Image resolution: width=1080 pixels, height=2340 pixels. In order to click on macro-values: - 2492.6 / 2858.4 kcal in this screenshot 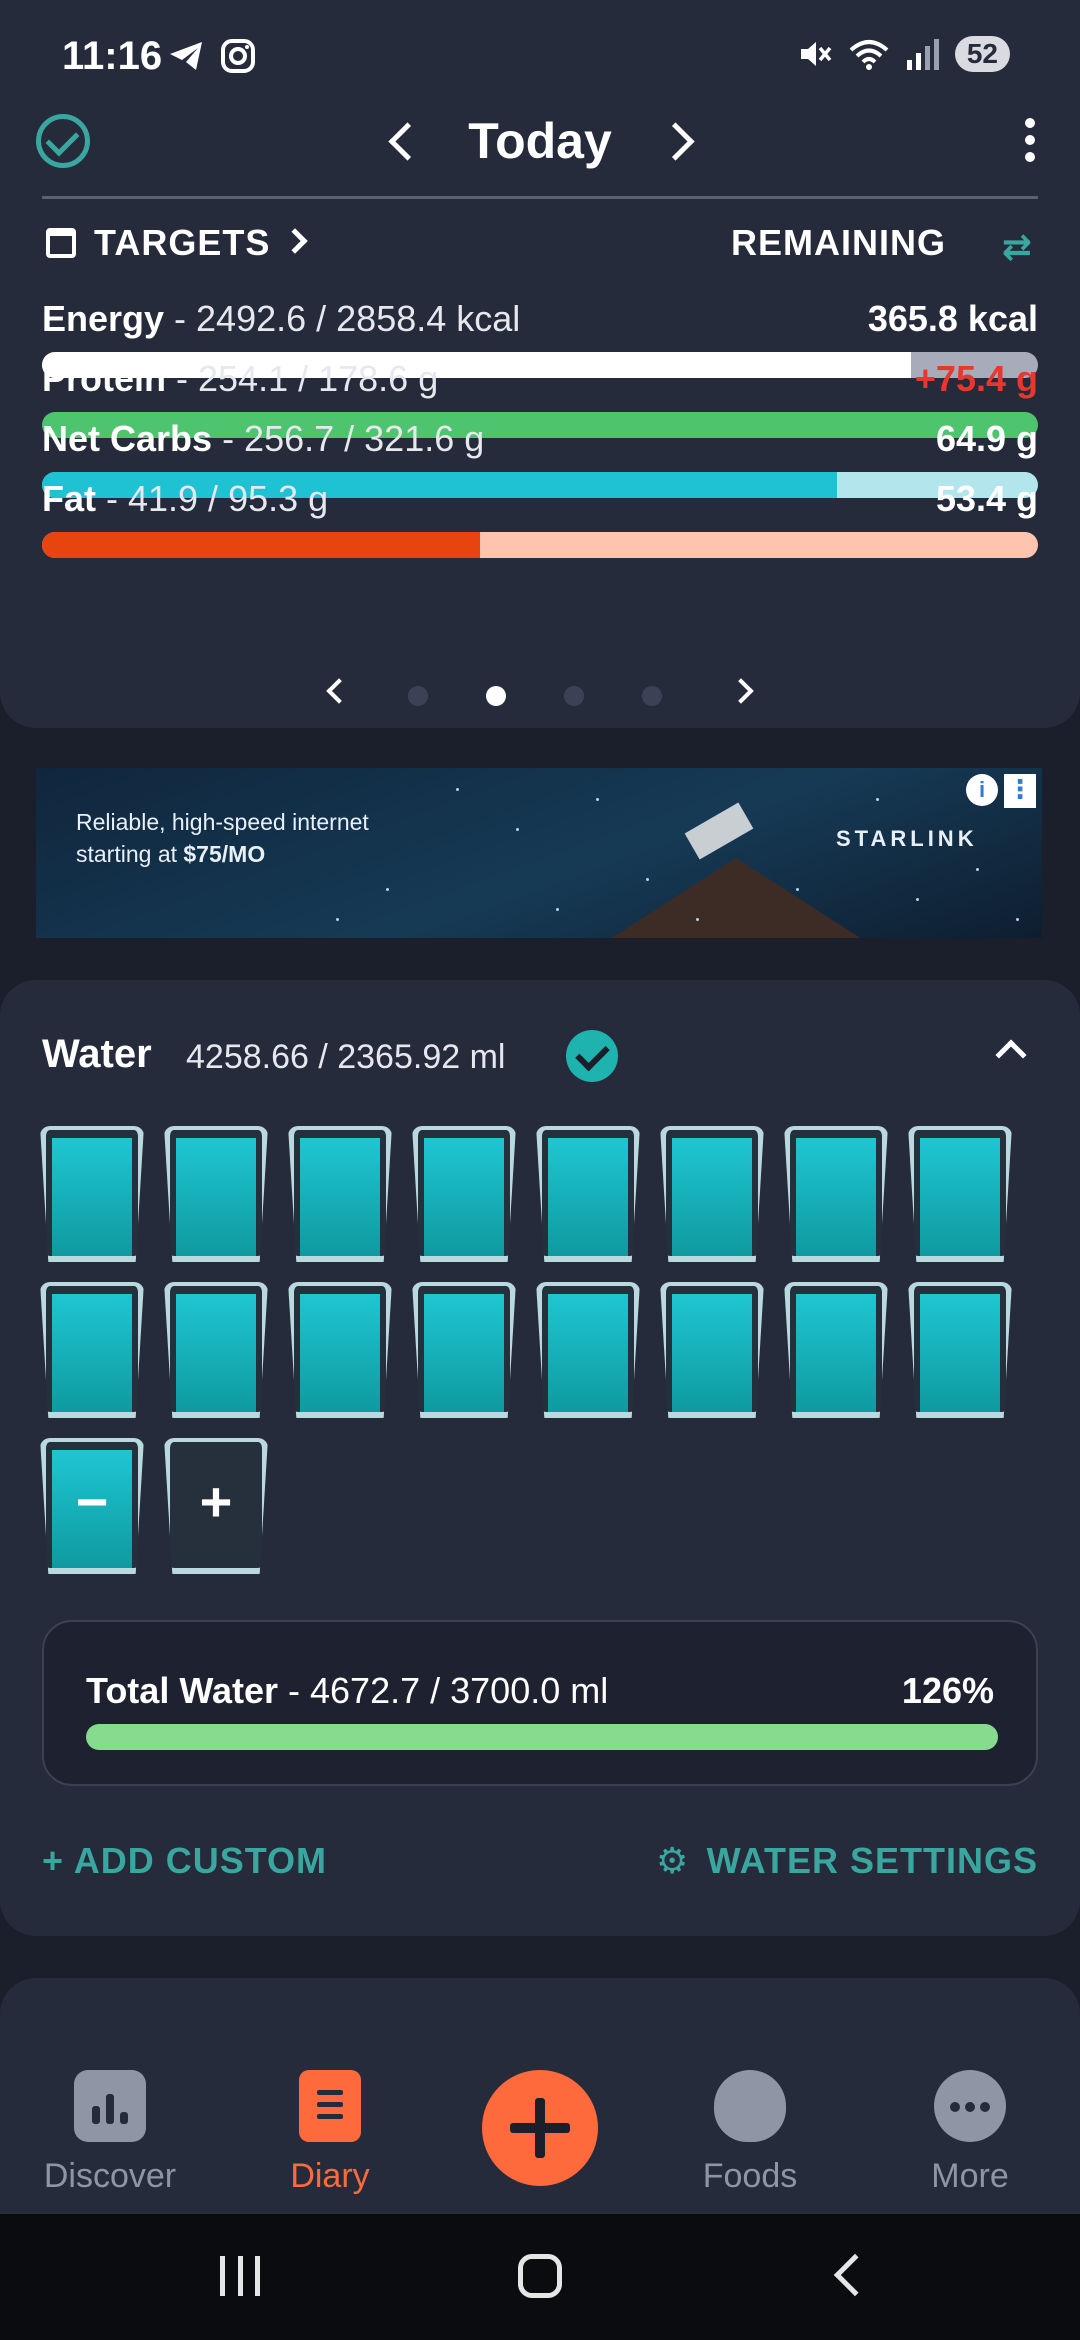, I will do `click(342, 318)`.